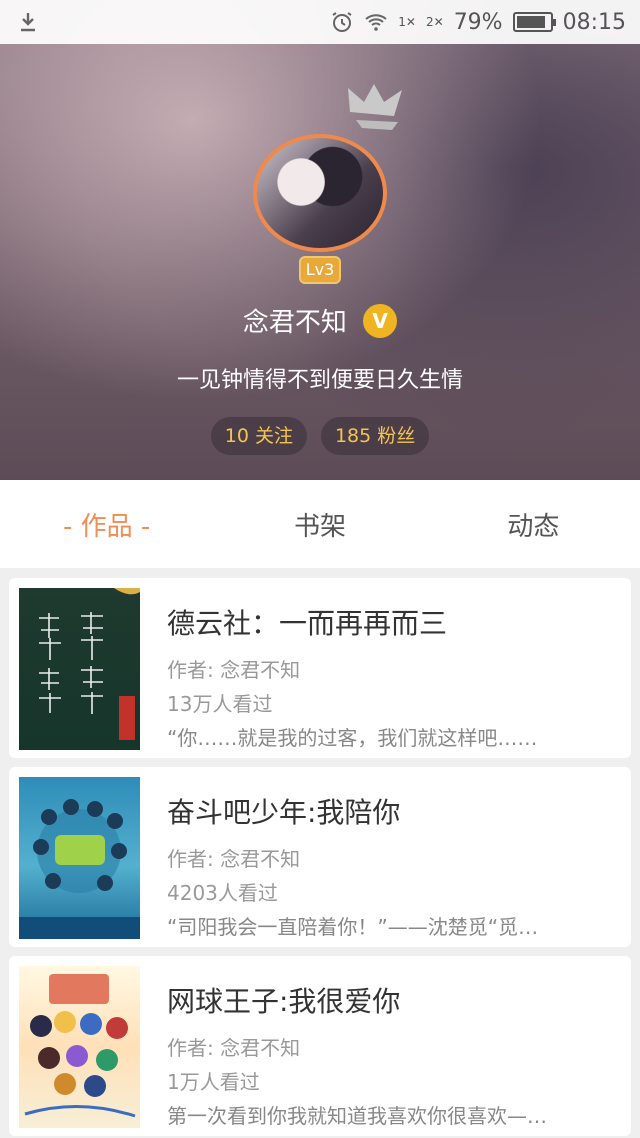  I want to click on tab-works: - 作品 -, so click(106, 524).